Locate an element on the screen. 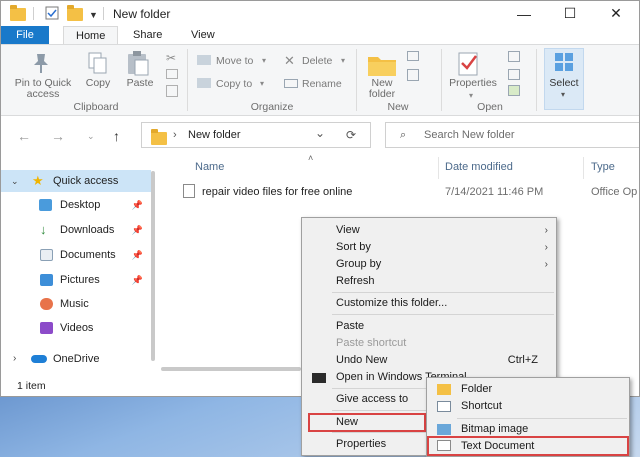 This screenshot has width=640, height=457. delete-button: Delete is located at coordinates (317, 61).